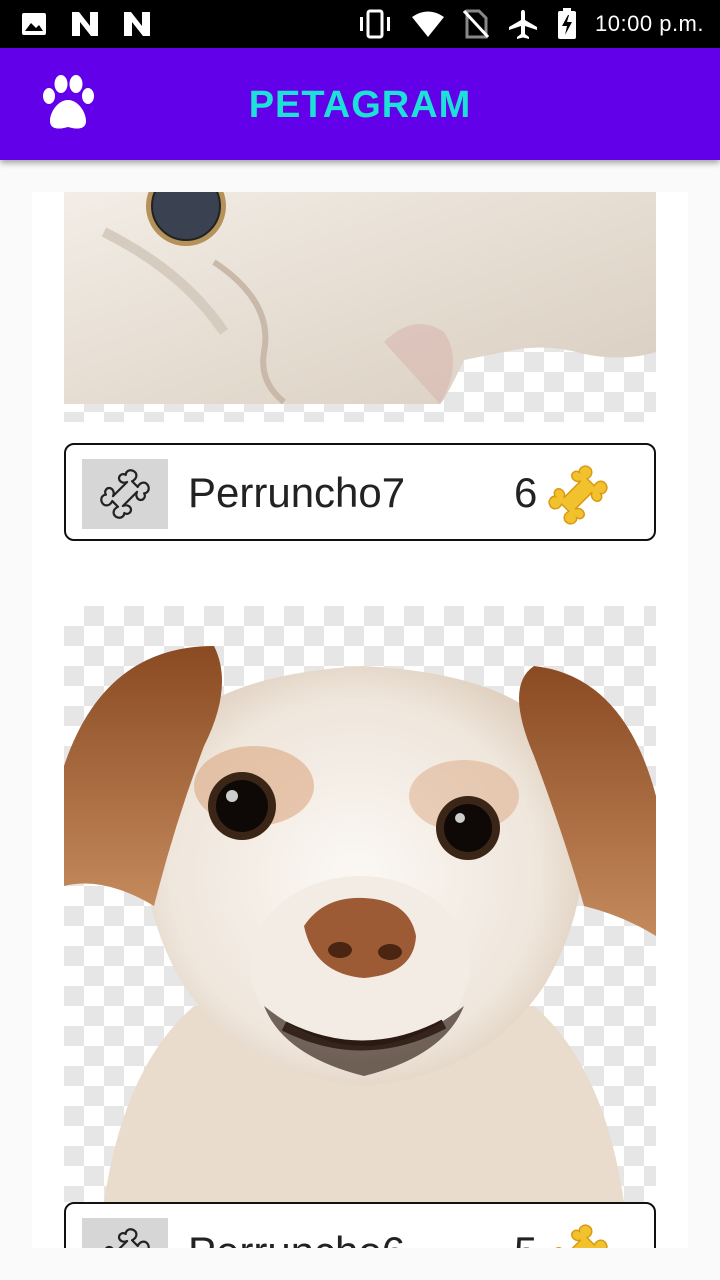 The width and height of the screenshot is (720, 1280). Describe the element at coordinates (297, 492) in the screenshot. I see `pet-name: Perruncho7` at that location.